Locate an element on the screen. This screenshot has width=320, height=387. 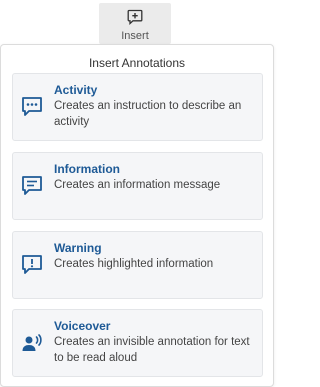
warning-option: Warning Creates highlighted information is located at coordinates (137, 265).